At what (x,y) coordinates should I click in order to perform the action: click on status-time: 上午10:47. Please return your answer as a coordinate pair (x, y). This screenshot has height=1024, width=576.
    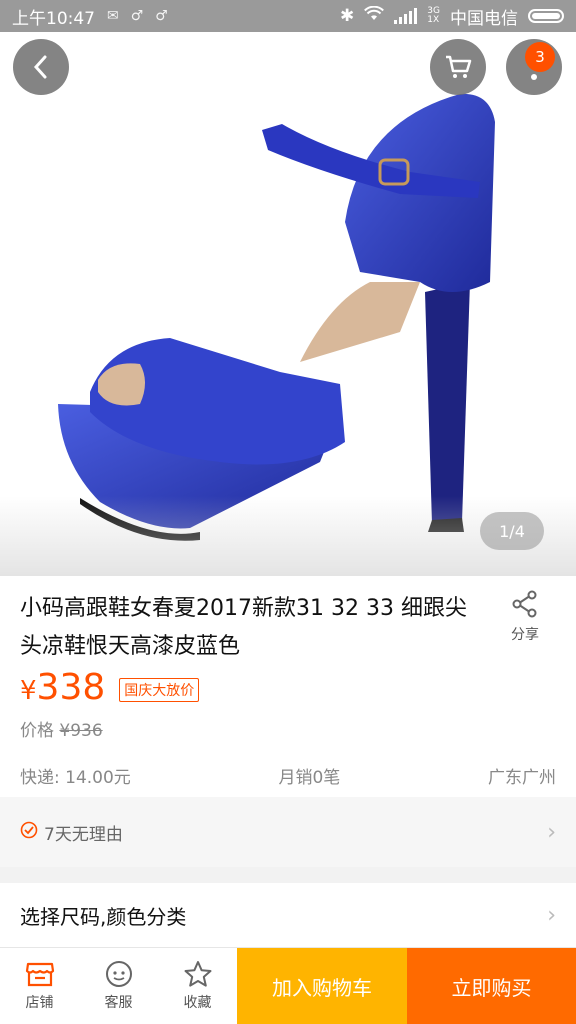
    Looking at the image, I should click on (53, 18).